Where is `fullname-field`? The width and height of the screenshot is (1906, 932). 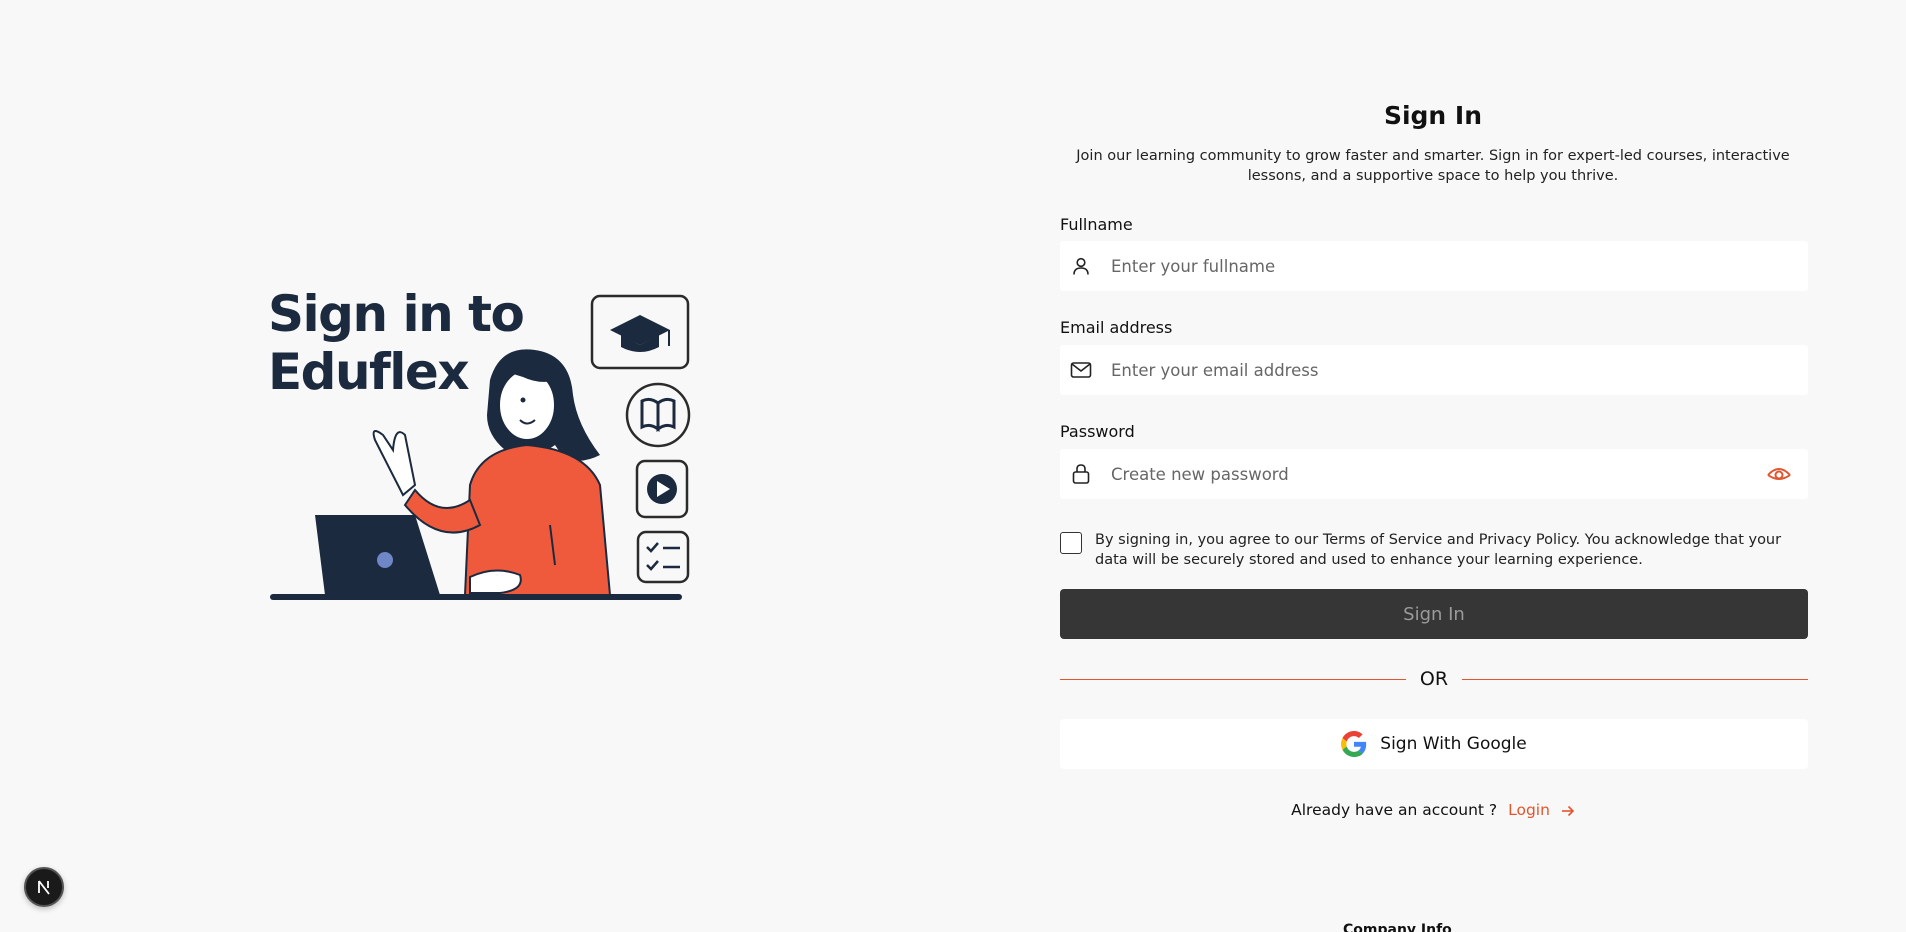 fullname-field is located at coordinates (1434, 266).